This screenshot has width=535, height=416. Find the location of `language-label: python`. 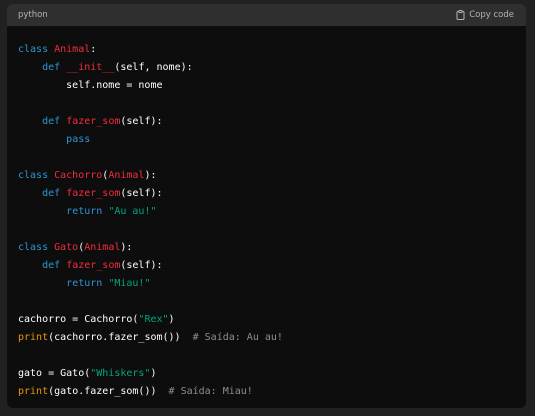

language-label: python is located at coordinates (33, 15).